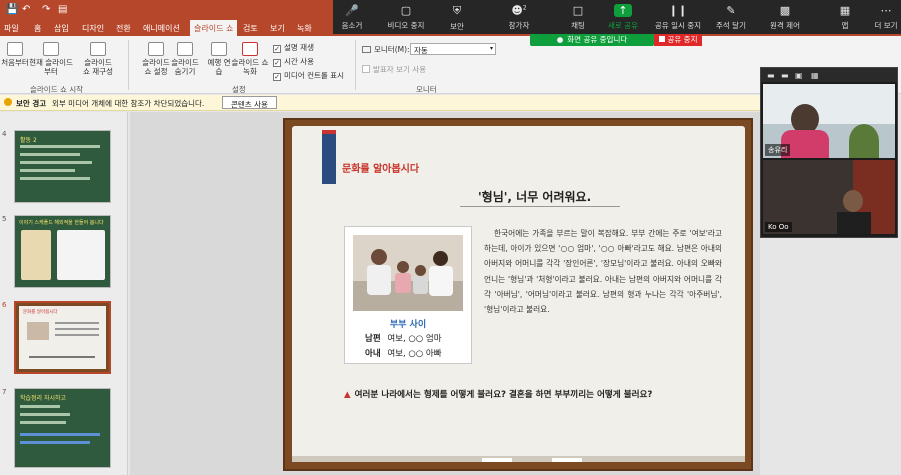 The width and height of the screenshot is (901, 475). What do you see at coordinates (366, 49) in the screenshot?
I see `monitor-icon` at bounding box center [366, 49].